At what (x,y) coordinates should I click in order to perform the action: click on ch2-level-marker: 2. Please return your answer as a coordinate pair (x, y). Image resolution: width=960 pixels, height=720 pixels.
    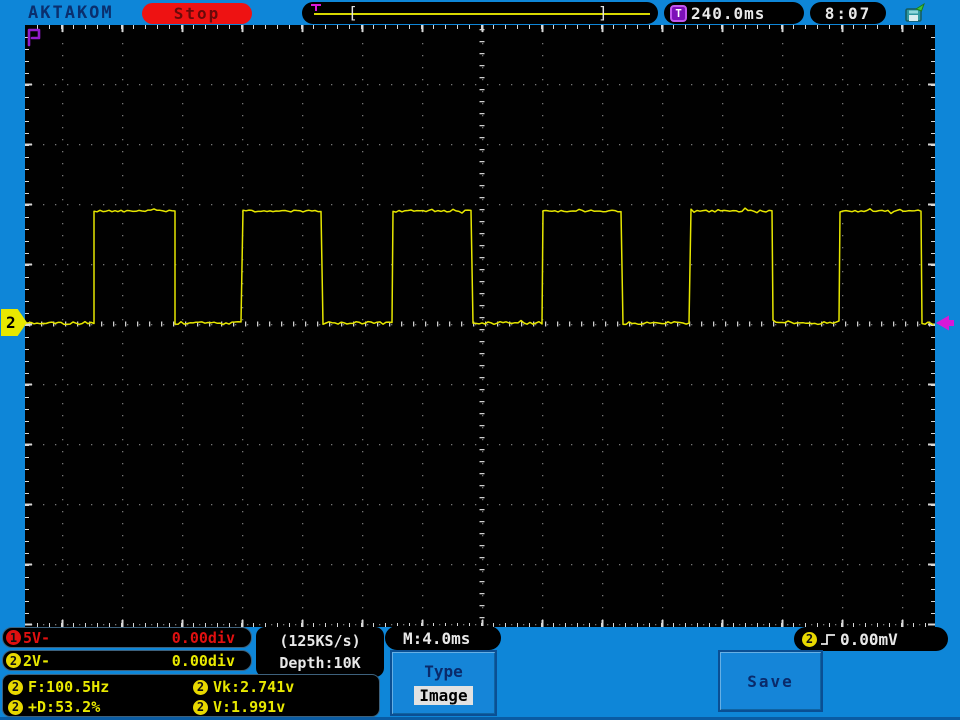
    Looking at the image, I should click on (14, 322).